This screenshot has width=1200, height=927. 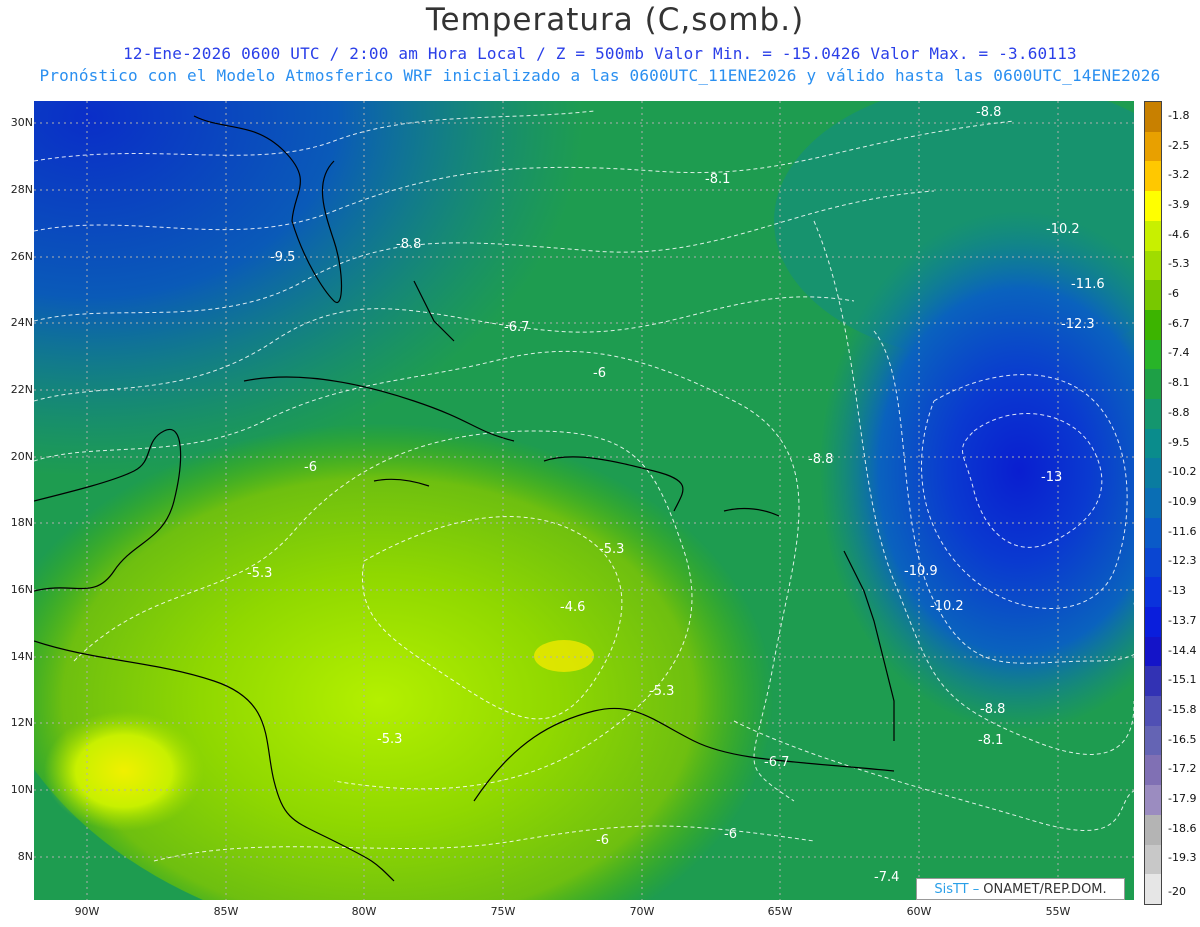 I want to click on contour-label: -10.9, so click(x=921, y=571).